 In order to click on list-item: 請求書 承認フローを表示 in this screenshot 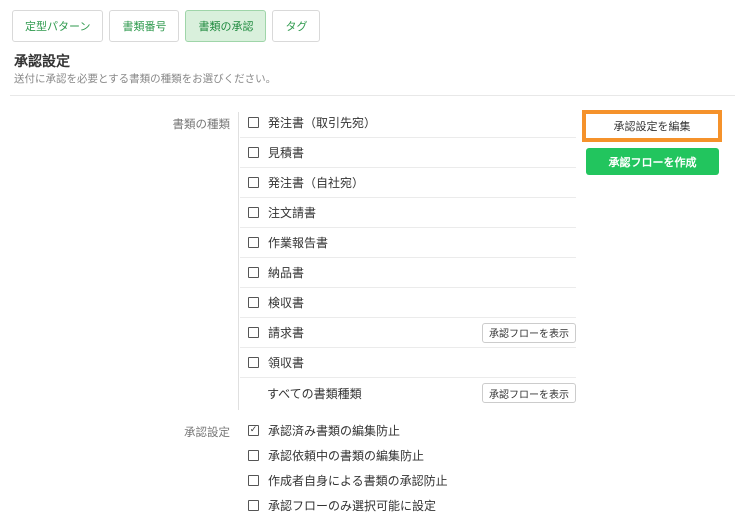, I will do `click(408, 333)`.